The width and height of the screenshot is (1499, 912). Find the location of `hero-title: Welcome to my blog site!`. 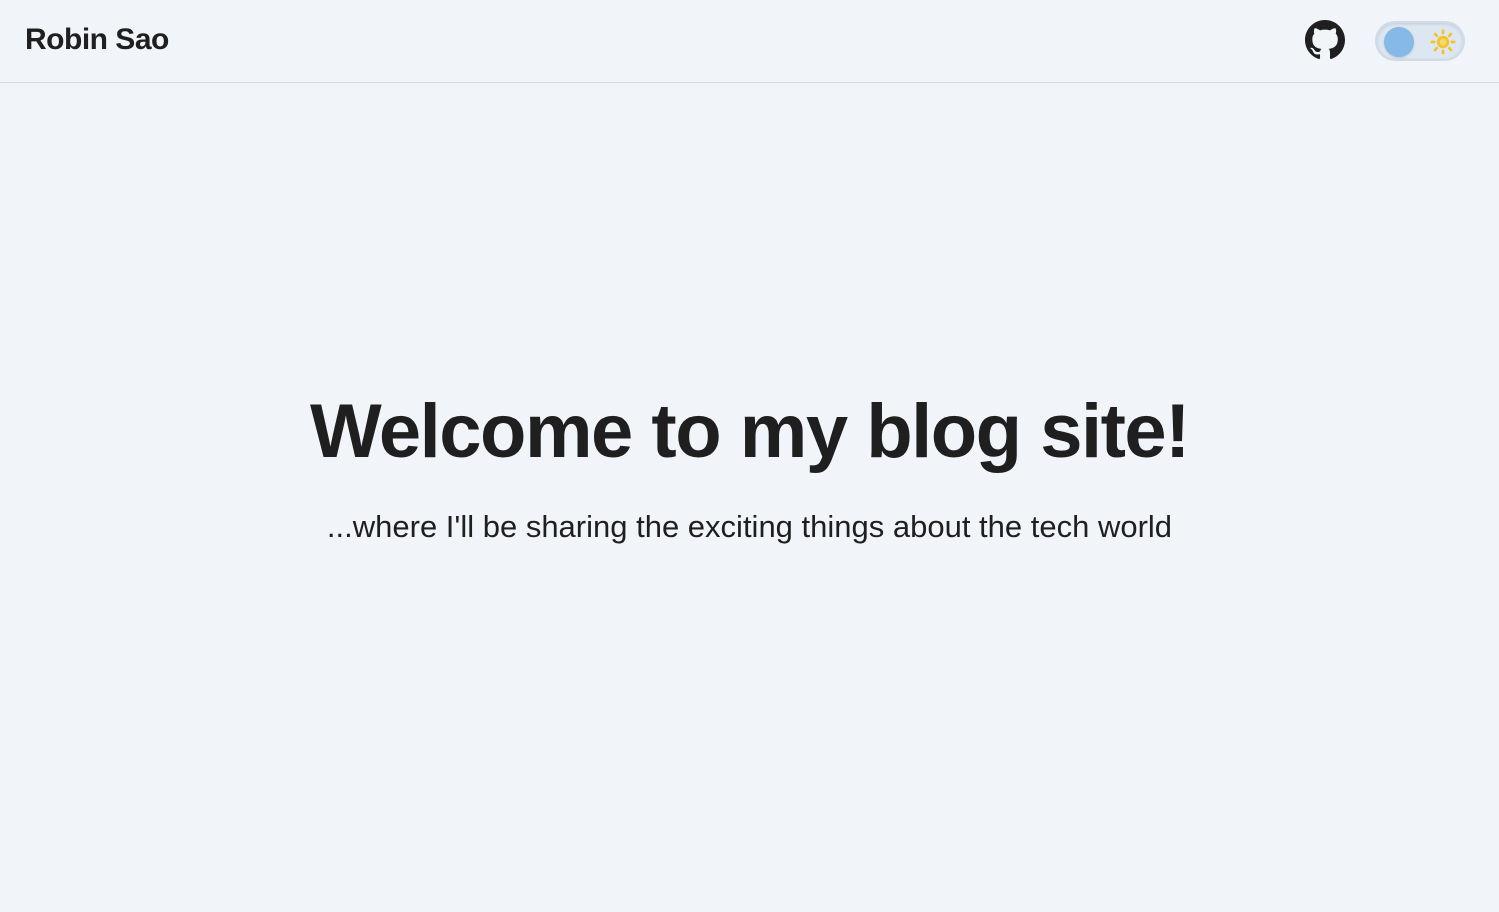

hero-title: Welcome to my blog site! is located at coordinates (750, 431).